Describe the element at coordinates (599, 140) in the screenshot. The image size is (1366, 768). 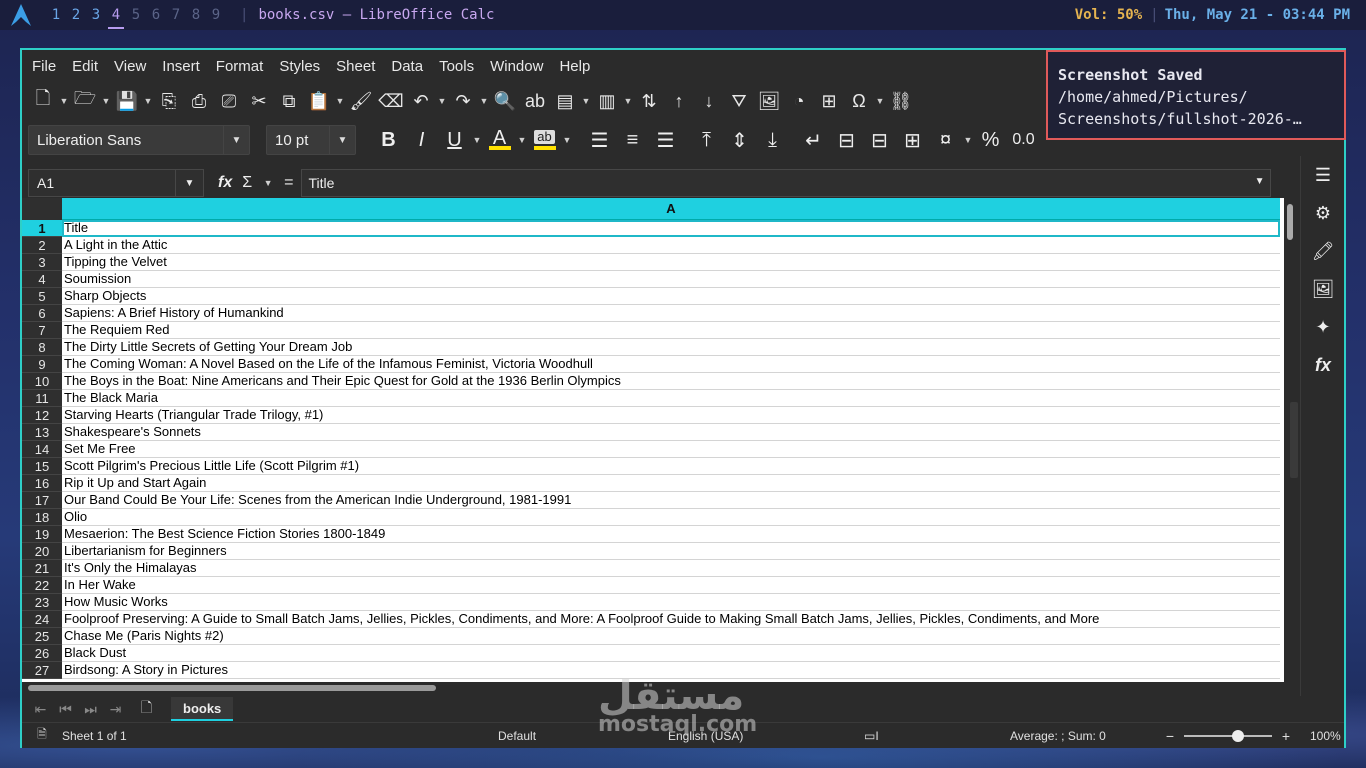
I see `align-left-icon: ☰` at that location.